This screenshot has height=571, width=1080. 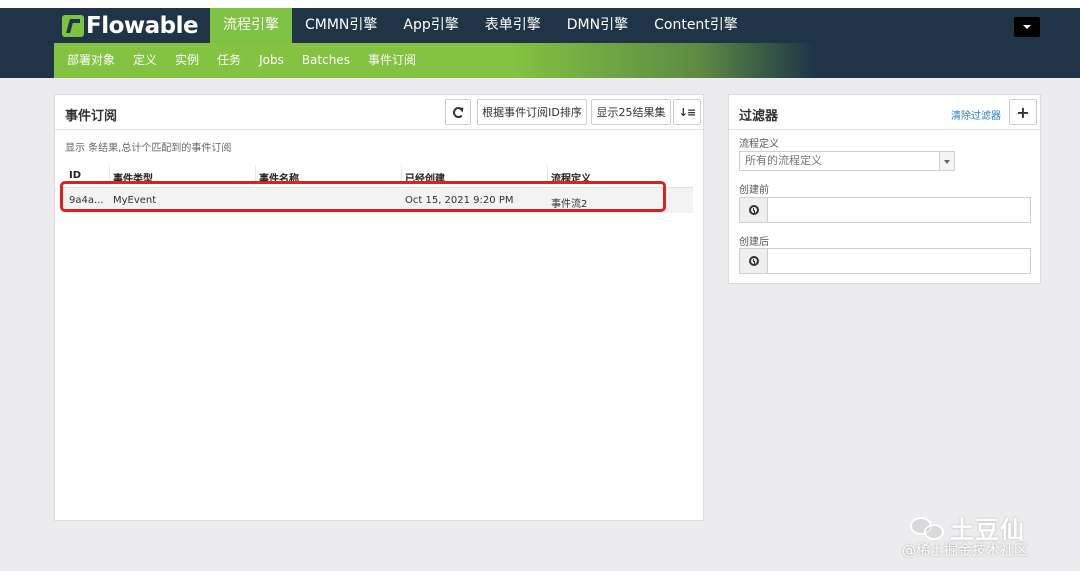 I want to click on results-summary: 显示 条结果,总计个匹配到的事件订阅, so click(x=148, y=148).